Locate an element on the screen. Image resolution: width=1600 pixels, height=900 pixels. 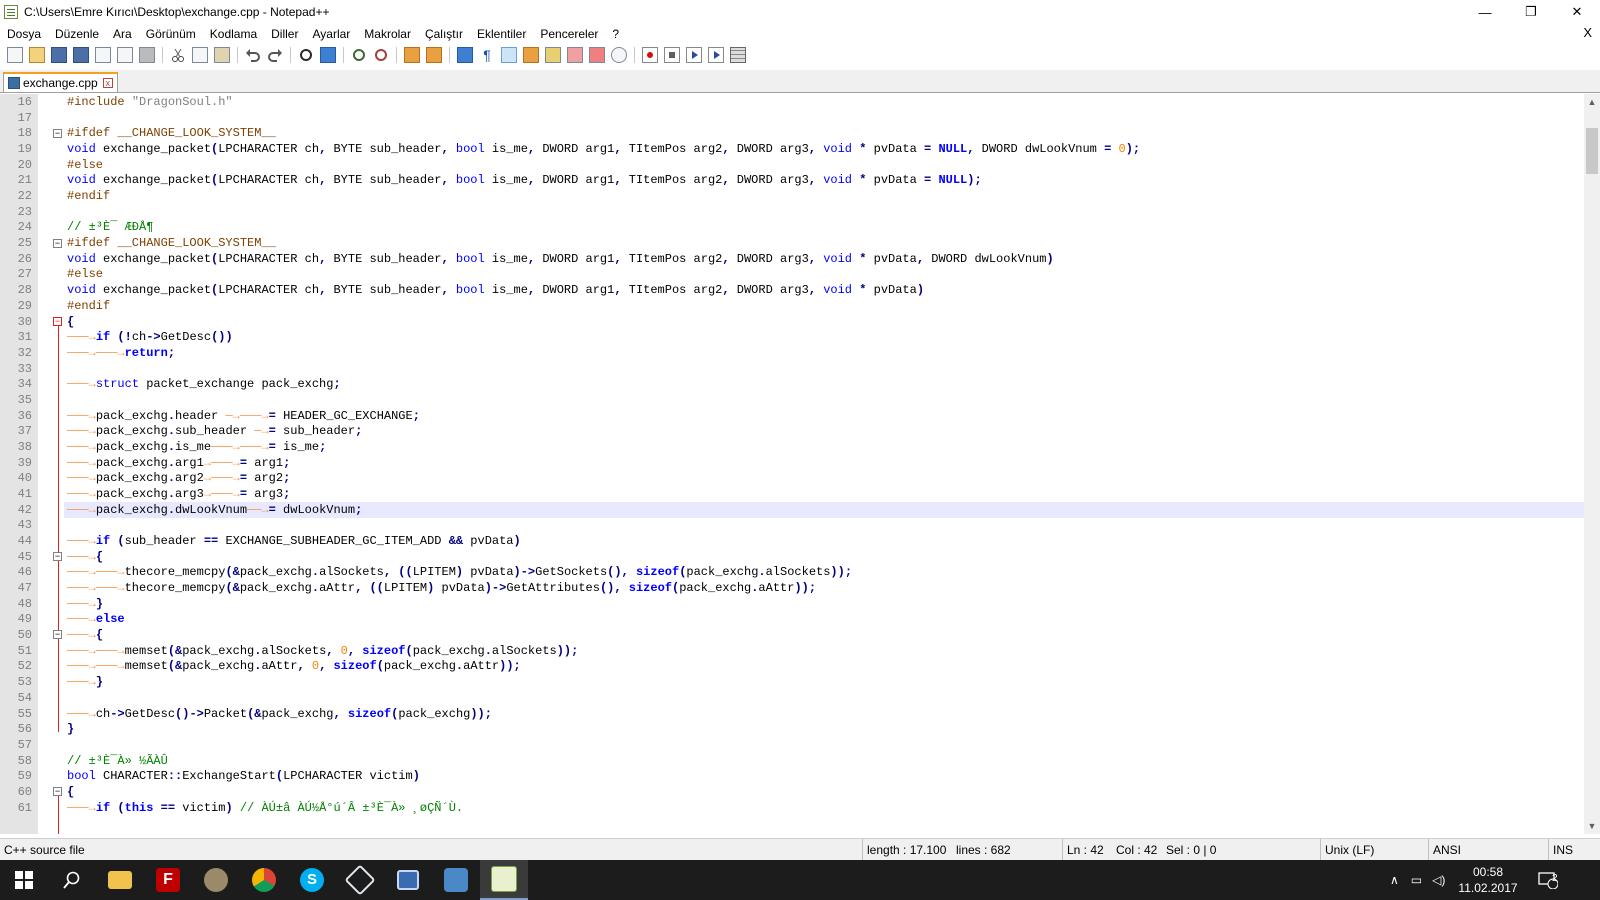
notification-center-icon: 2 is located at coordinates (1548, 880).